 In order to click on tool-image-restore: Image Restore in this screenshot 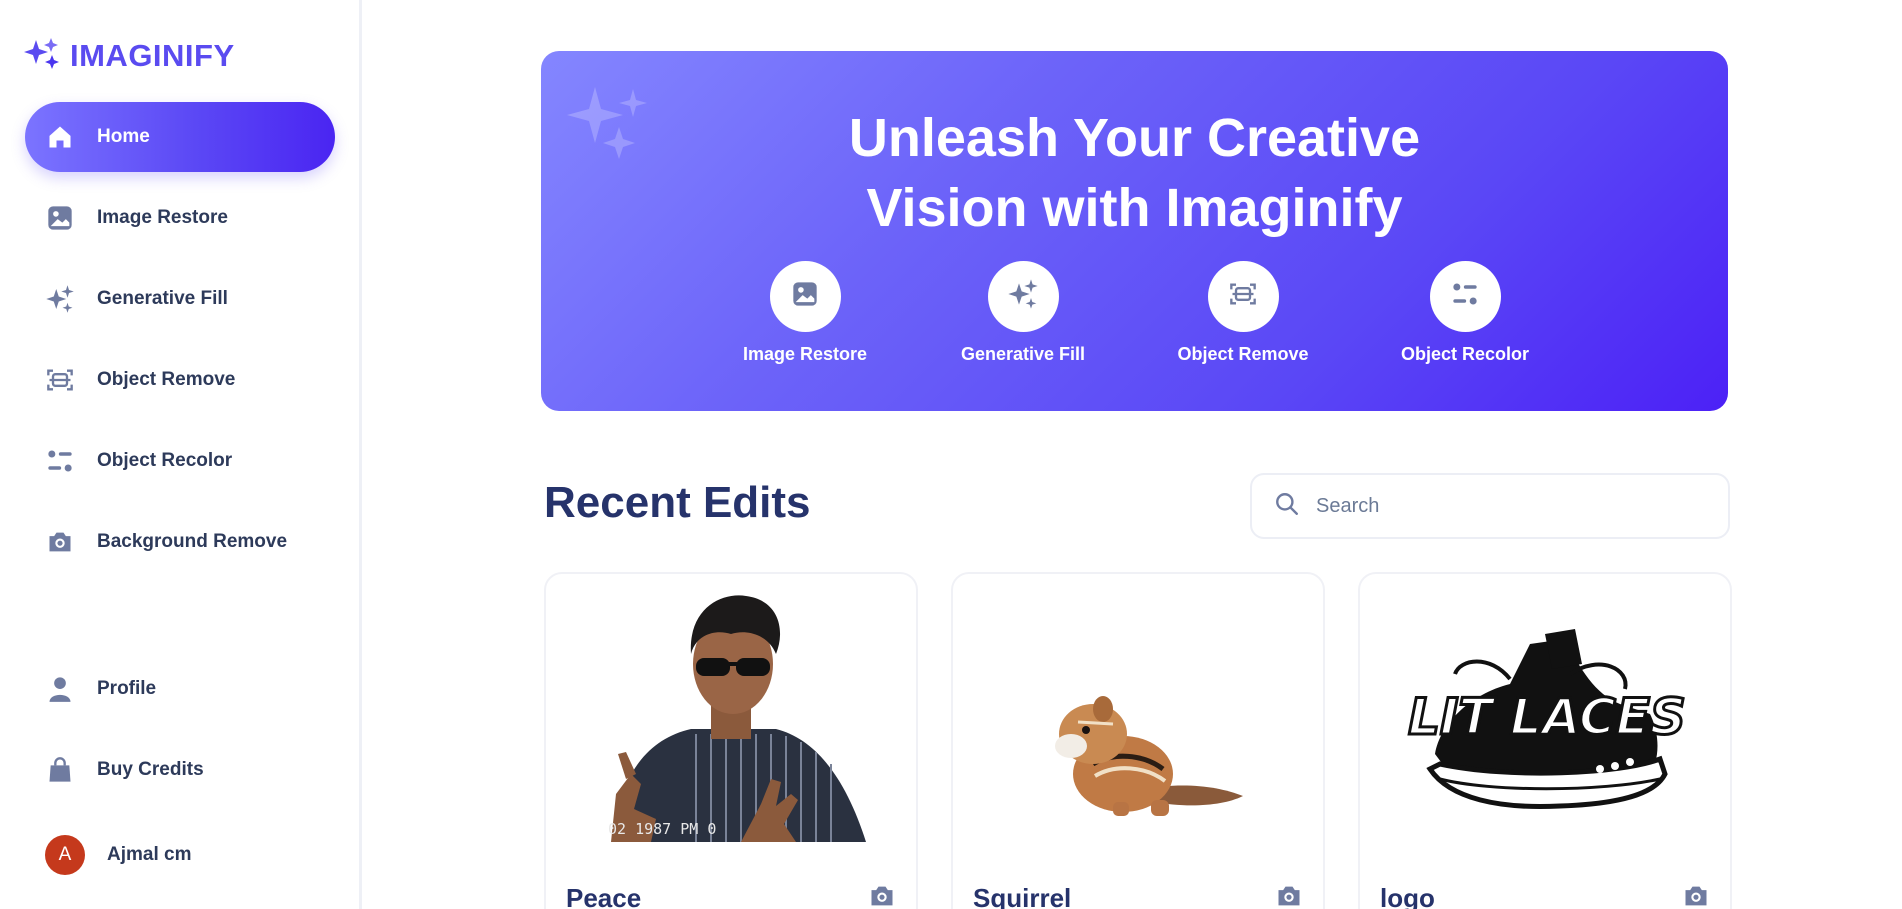, I will do `click(805, 313)`.